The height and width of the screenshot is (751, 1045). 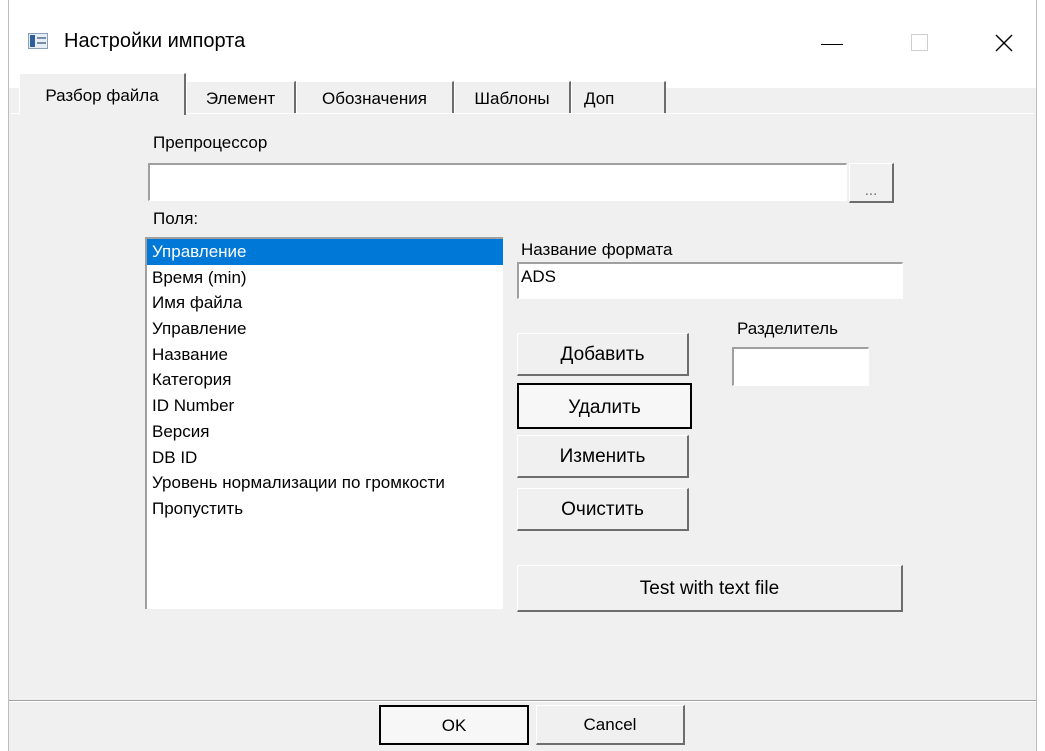 What do you see at coordinates (325, 432) in the screenshot?
I see `list-item: Версия` at bounding box center [325, 432].